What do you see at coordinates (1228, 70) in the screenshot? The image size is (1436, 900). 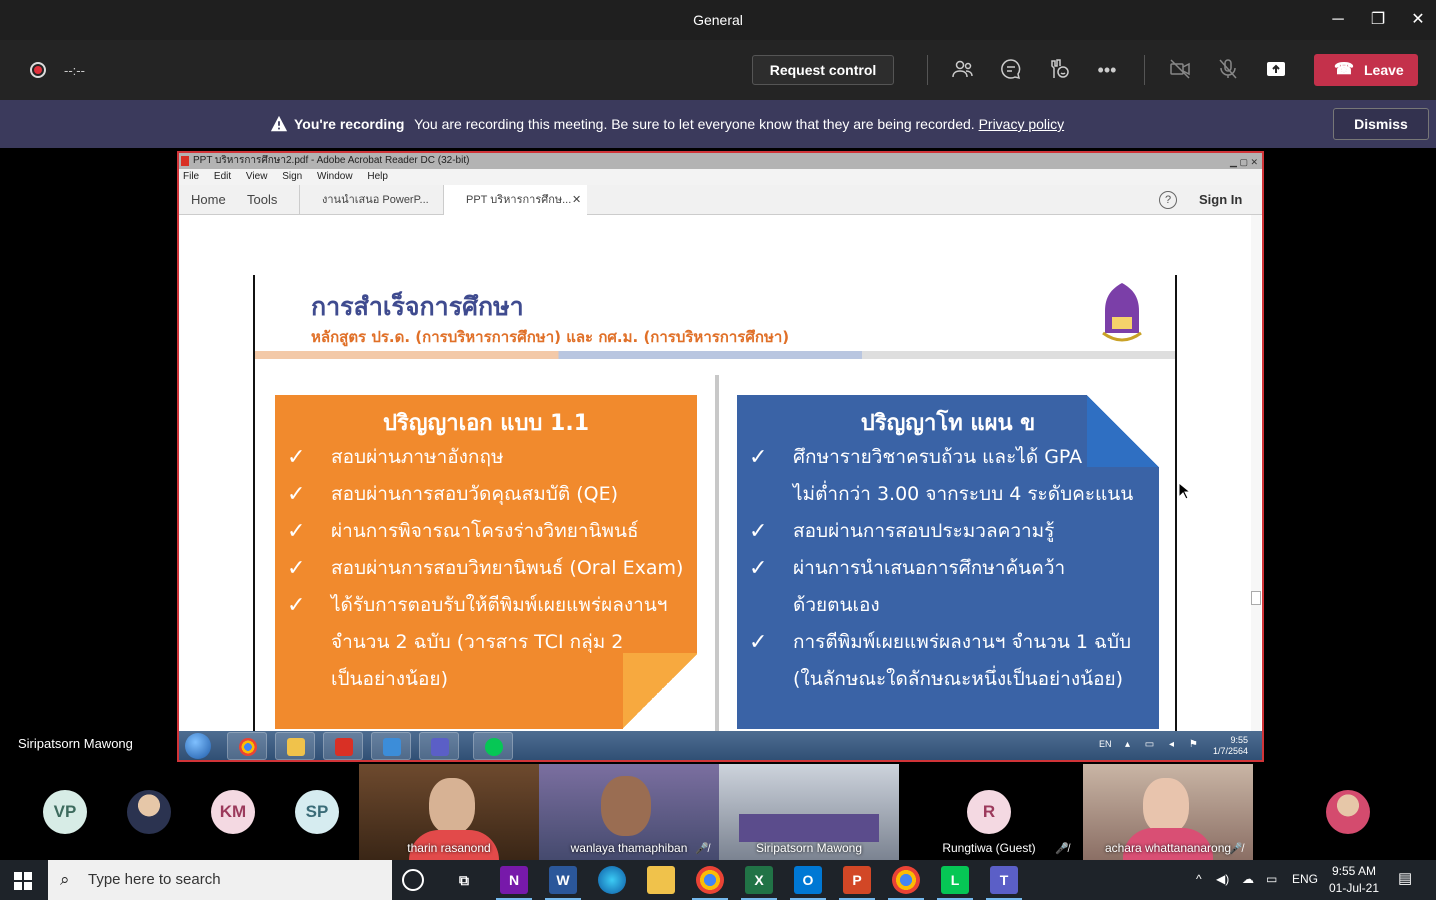 I see `mic-off-icon` at bounding box center [1228, 70].